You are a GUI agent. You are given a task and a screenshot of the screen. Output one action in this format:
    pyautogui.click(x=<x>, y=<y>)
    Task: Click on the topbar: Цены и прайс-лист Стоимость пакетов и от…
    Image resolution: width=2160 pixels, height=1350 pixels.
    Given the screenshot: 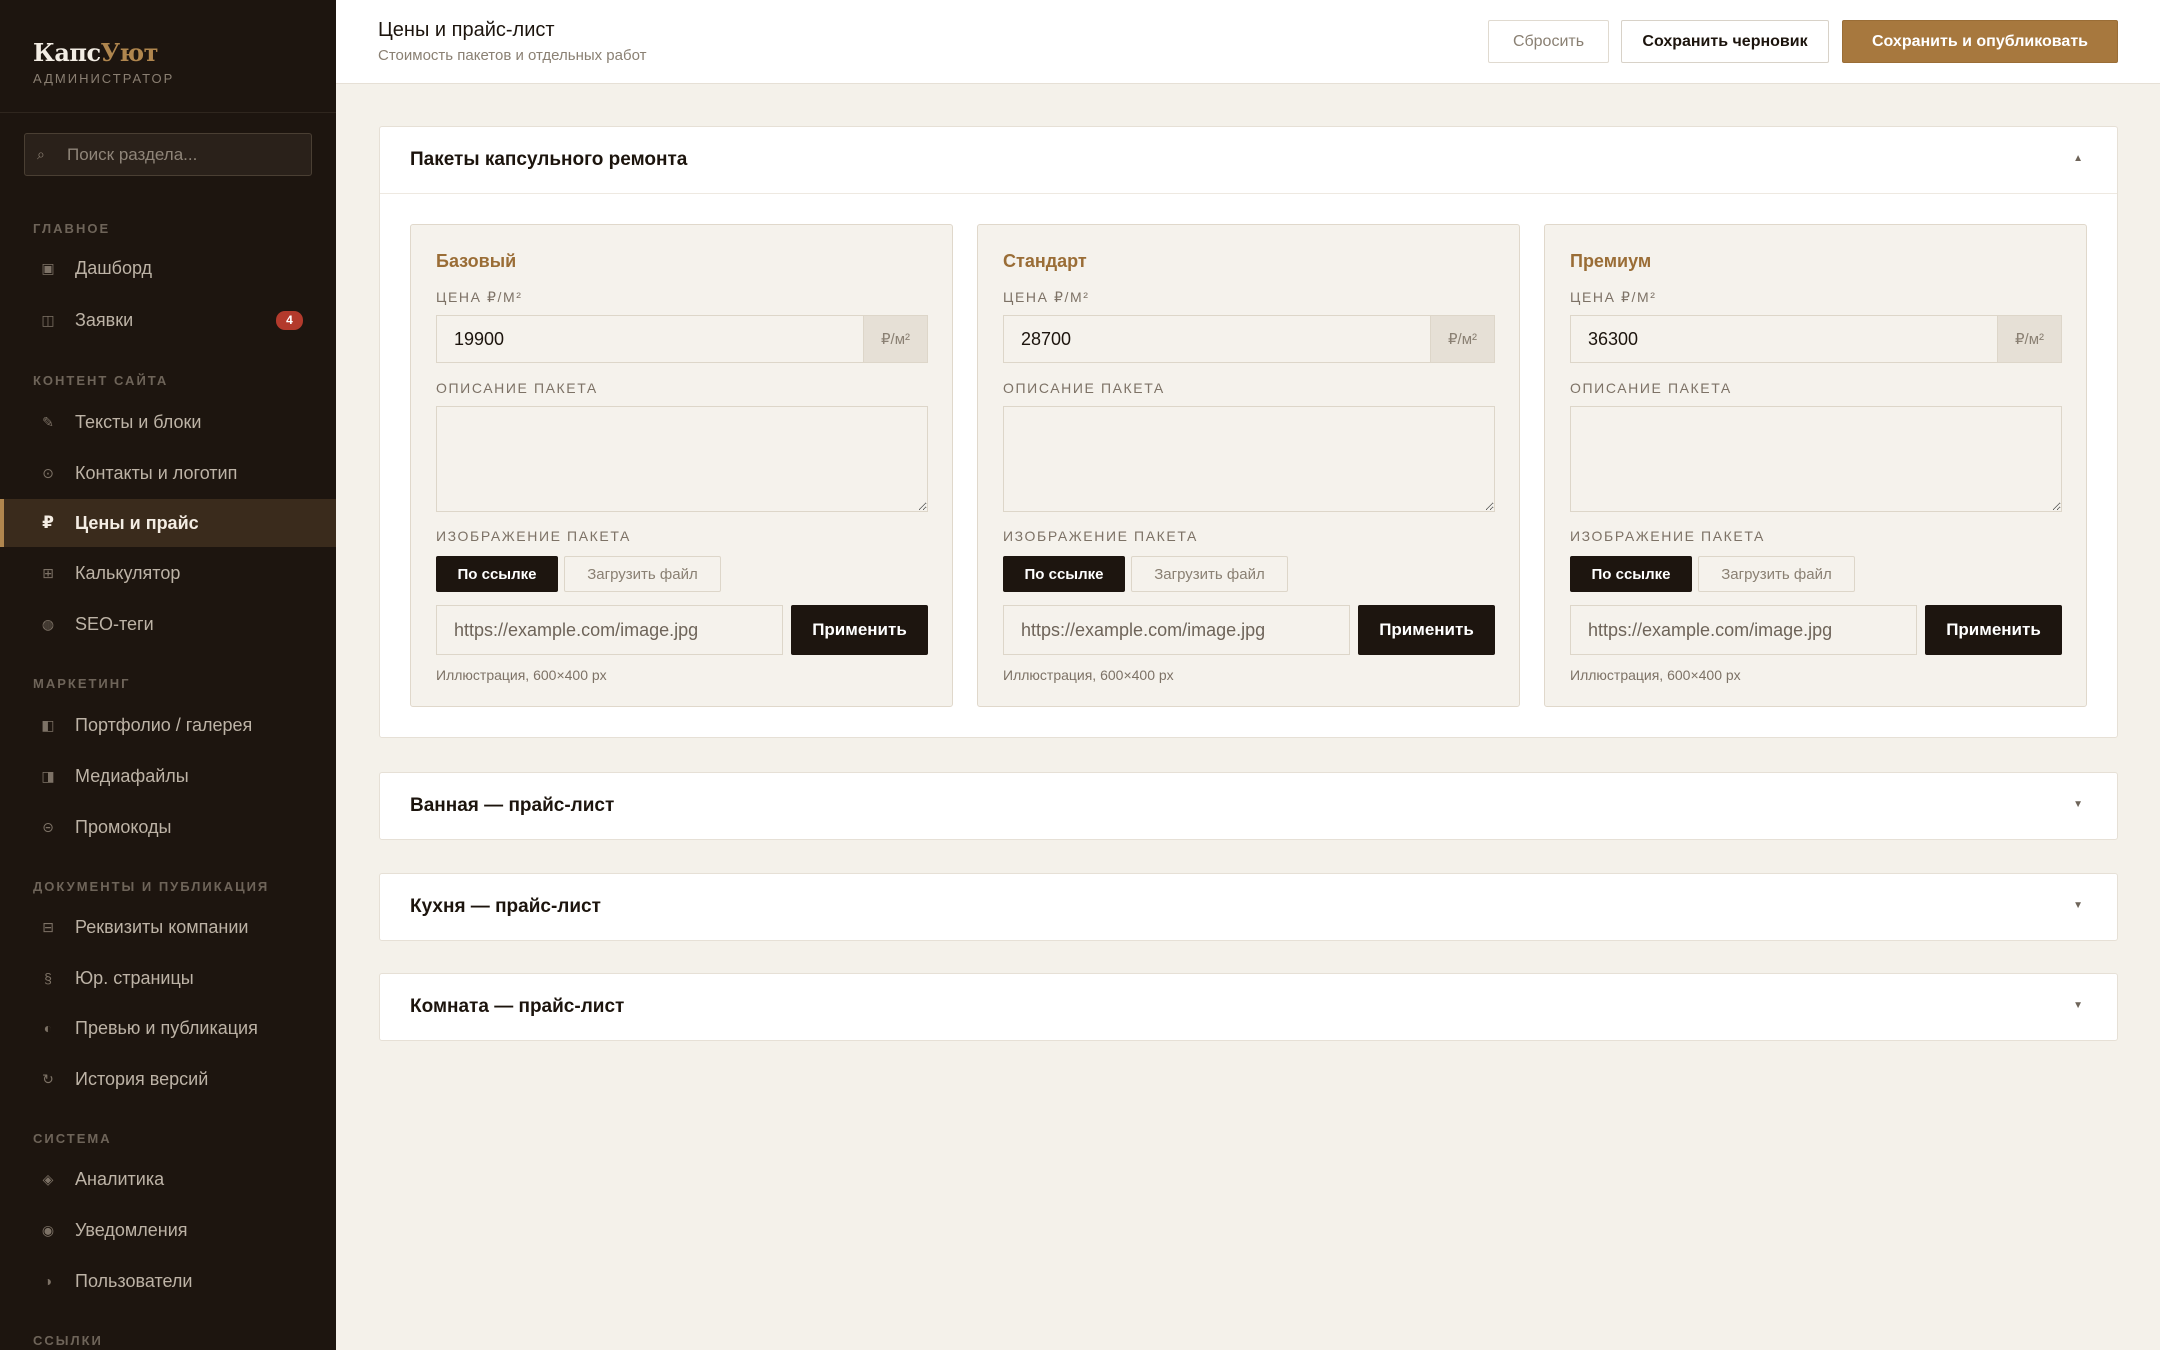 What is the action you would take?
    pyautogui.click(x=1248, y=42)
    